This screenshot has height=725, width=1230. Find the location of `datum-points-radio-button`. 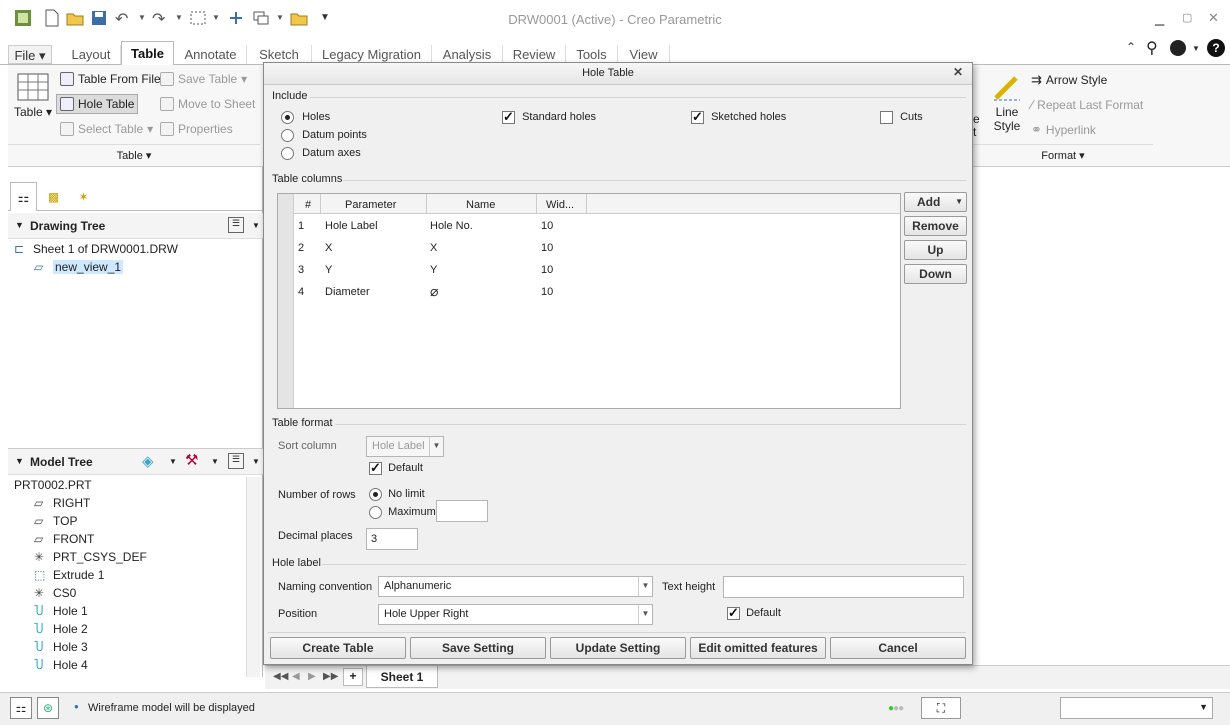

datum-points-radio-button is located at coordinates (287, 135).